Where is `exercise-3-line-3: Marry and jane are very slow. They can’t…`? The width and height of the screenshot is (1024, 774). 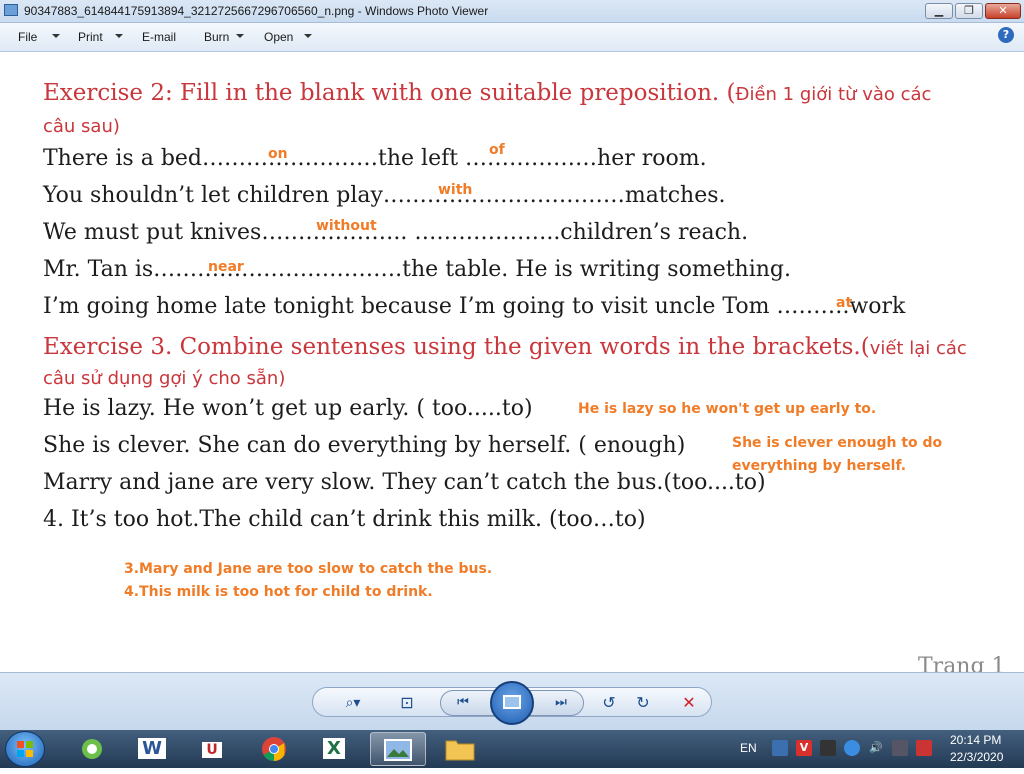
exercise-3-line-3: Marry and jane are very slow. They can’t… is located at coordinates (404, 482).